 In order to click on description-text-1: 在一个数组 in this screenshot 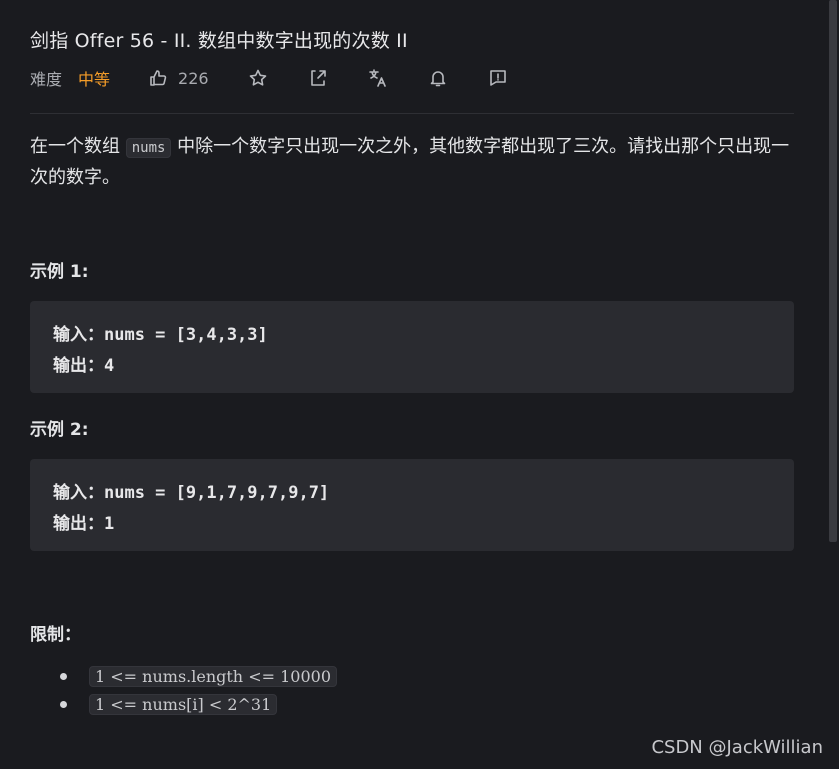, I will do `click(78, 146)`.